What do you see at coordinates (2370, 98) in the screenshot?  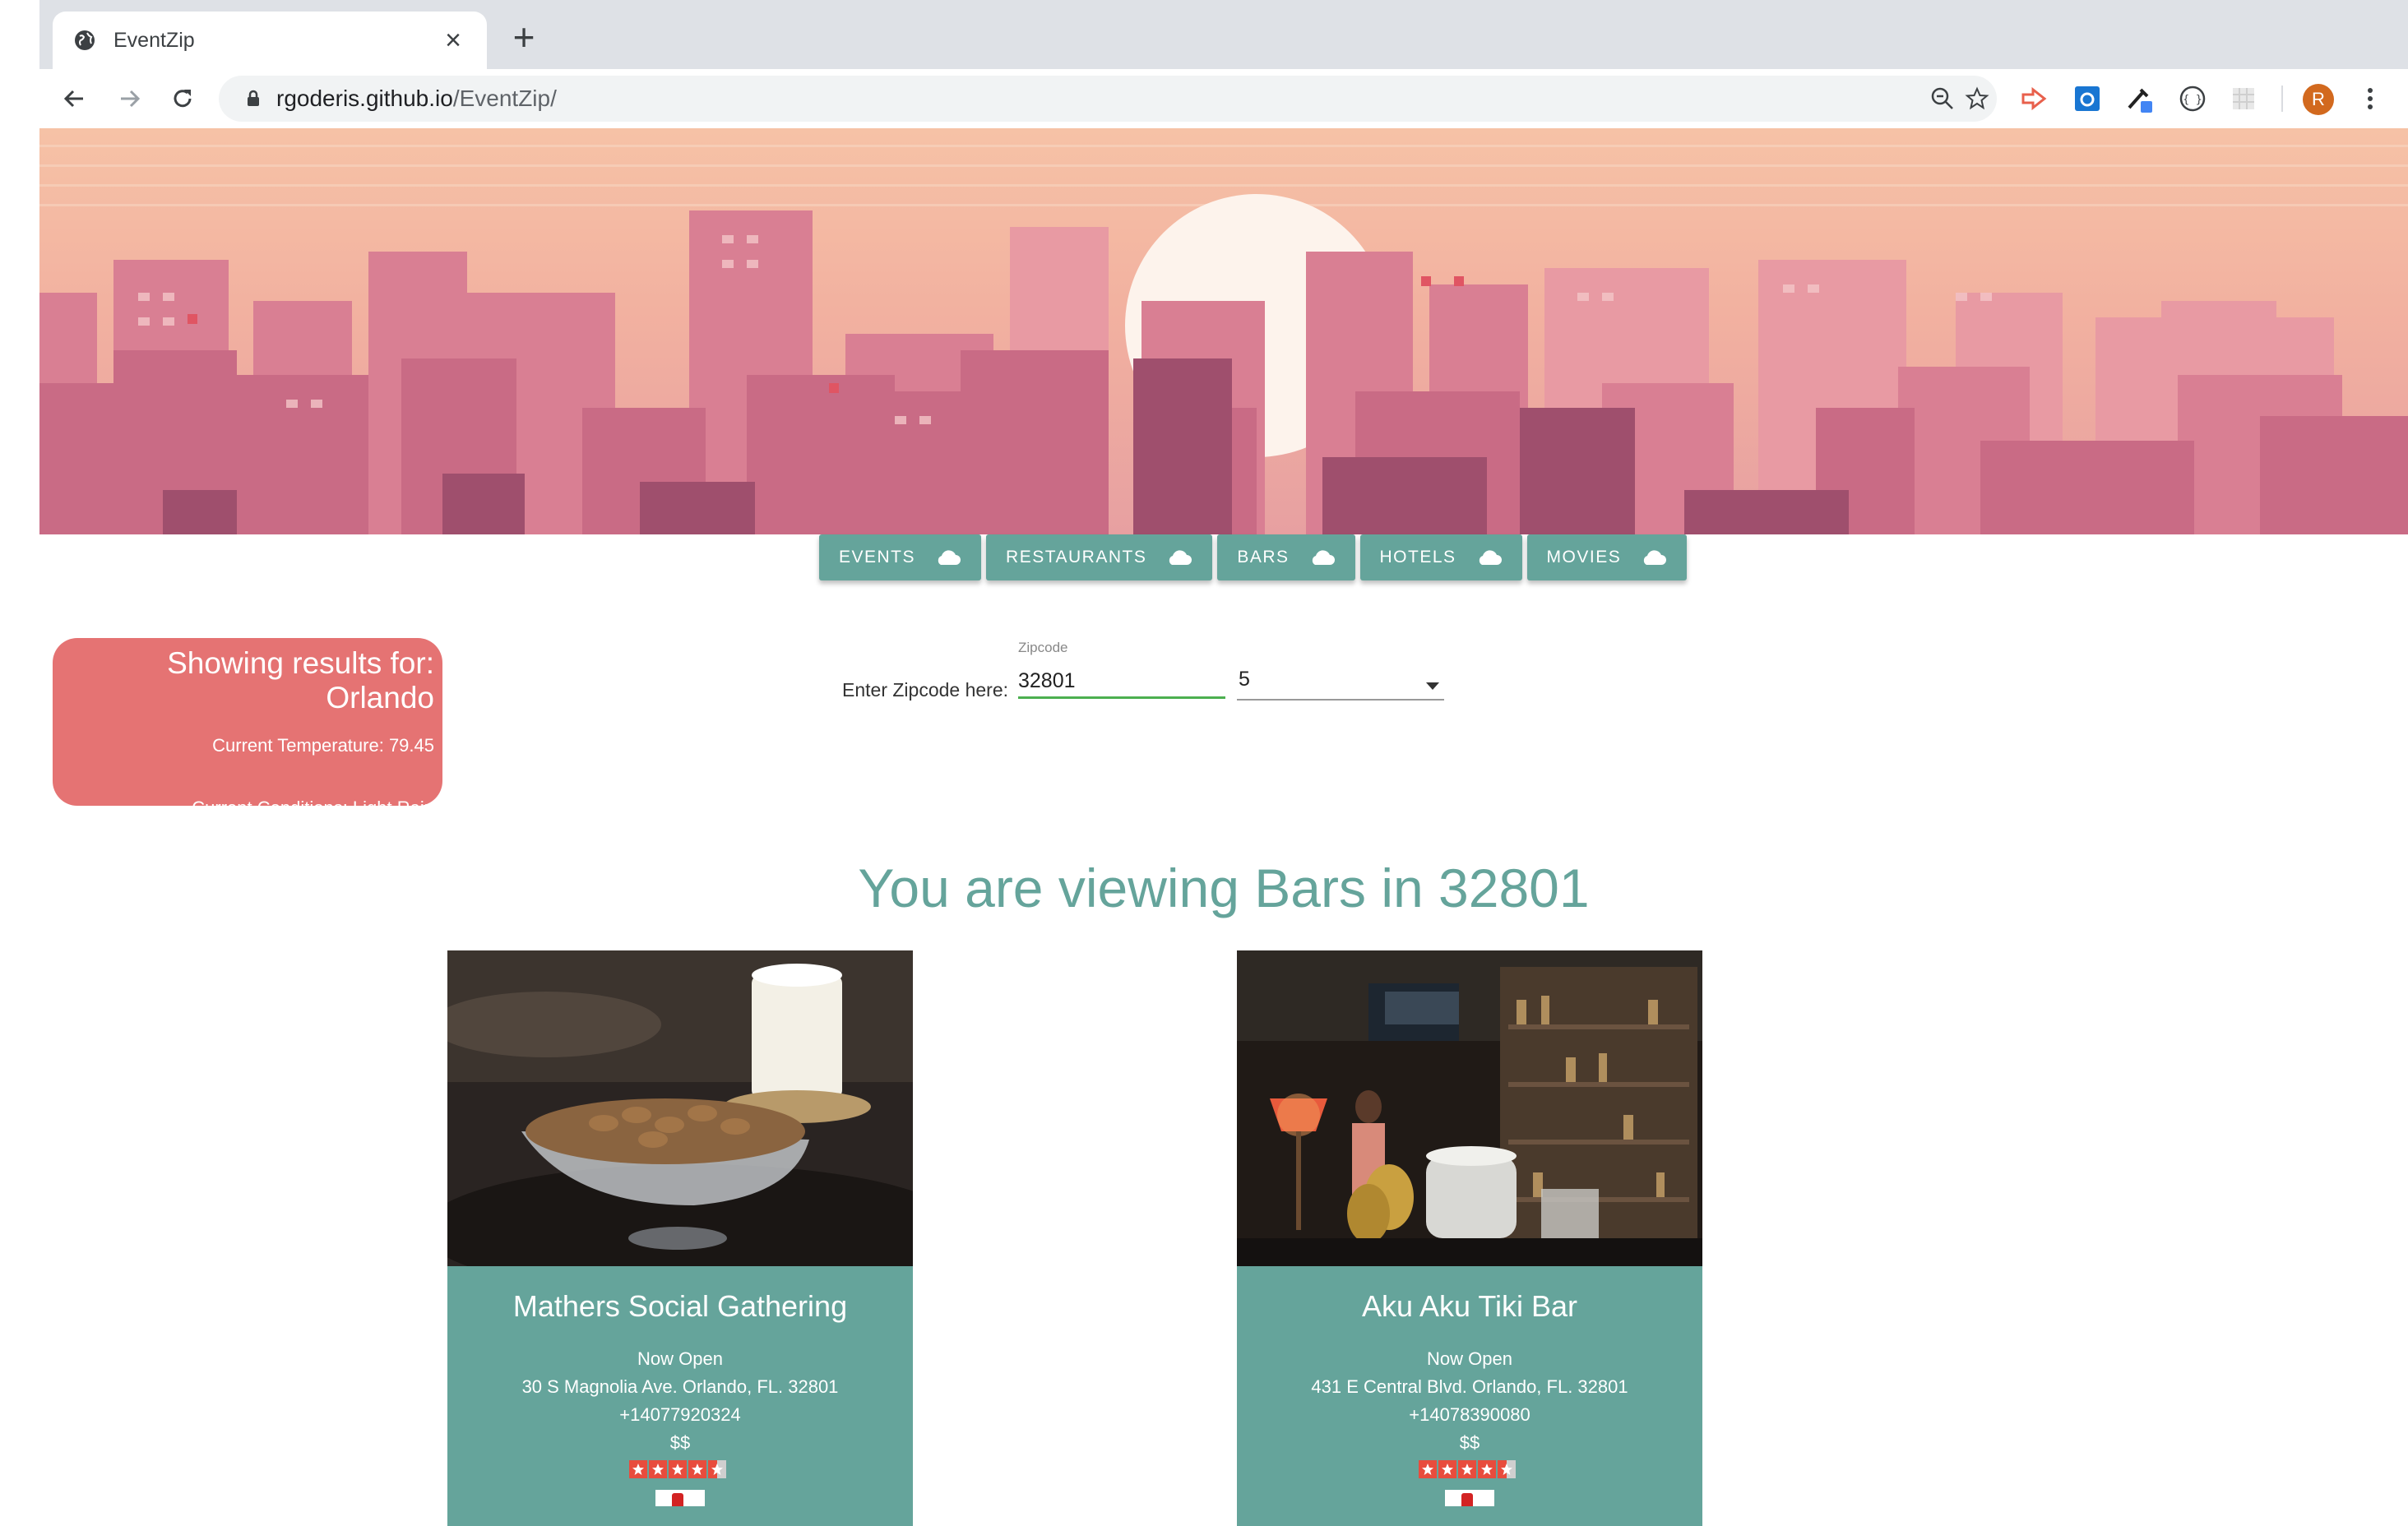 I see `more-vert-icon` at bounding box center [2370, 98].